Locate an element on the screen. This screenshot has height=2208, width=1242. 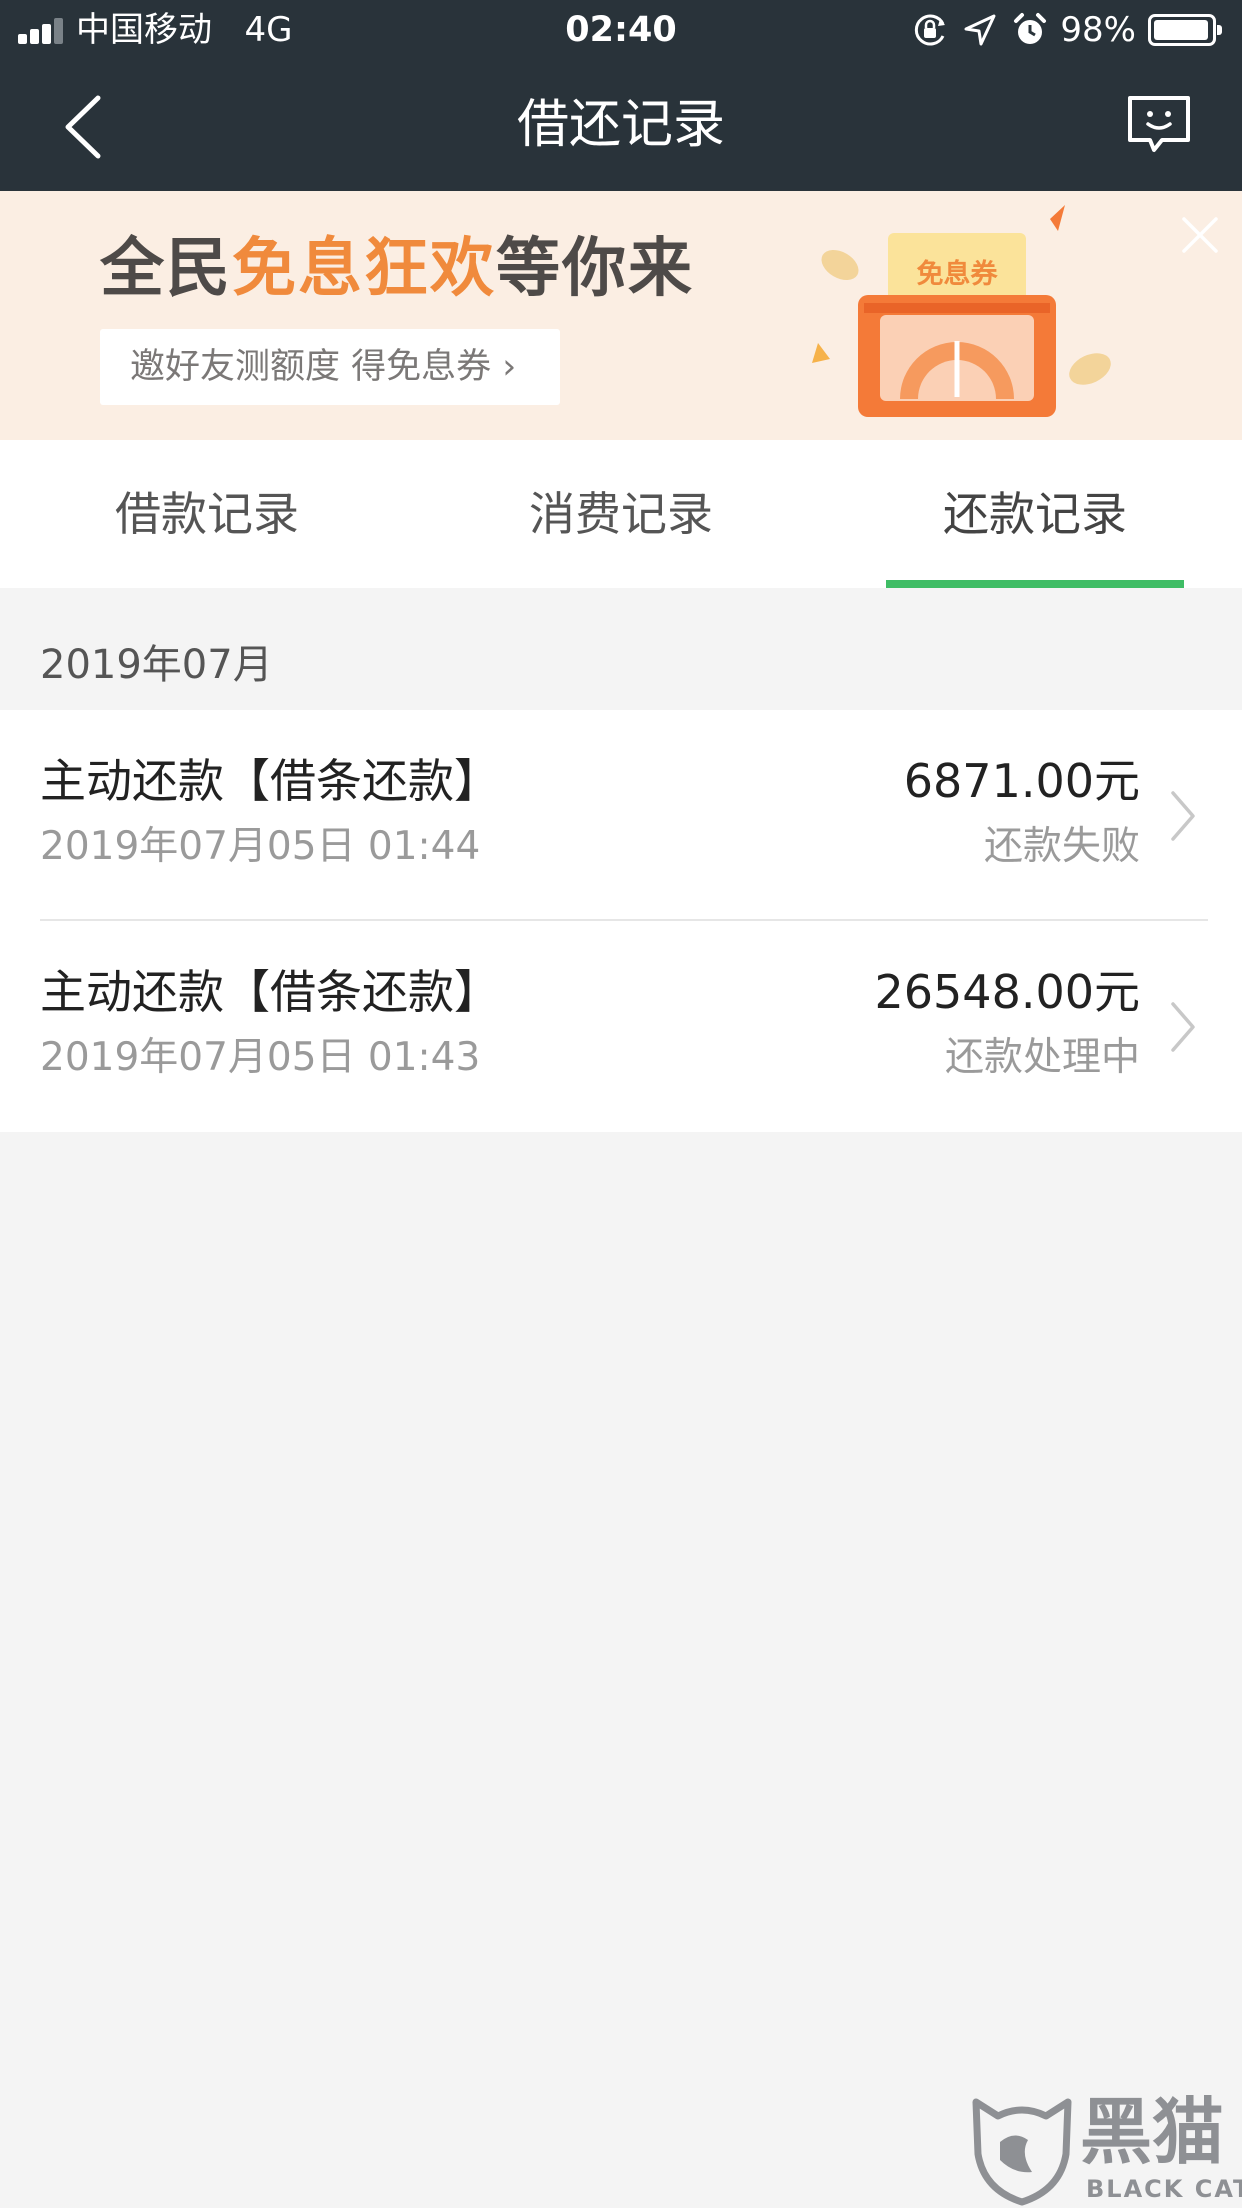
black-cat-logo-icon is located at coordinates (1022, 2152).